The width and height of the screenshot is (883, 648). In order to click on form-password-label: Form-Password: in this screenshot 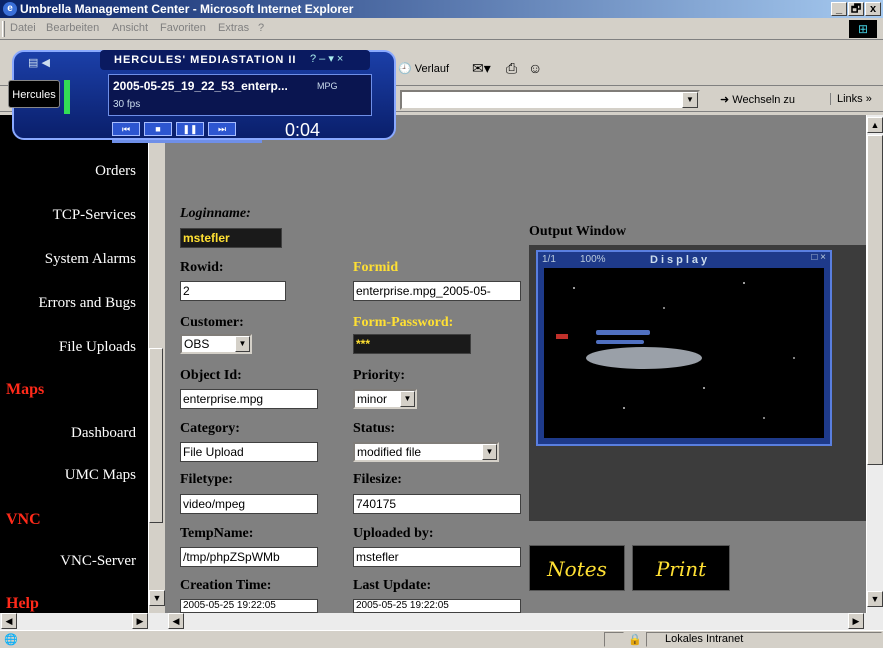, I will do `click(403, 322)`.